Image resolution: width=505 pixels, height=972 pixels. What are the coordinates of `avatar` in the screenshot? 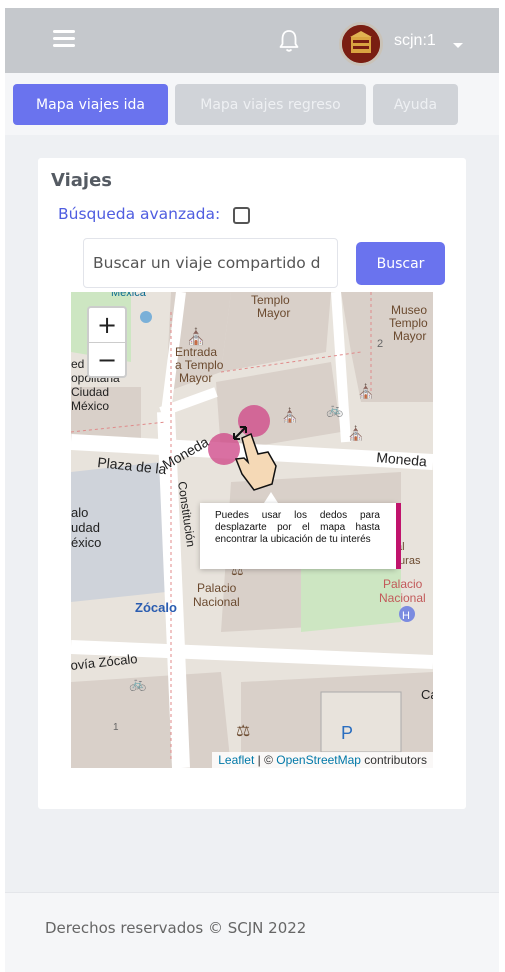 It's located at (361, 44).